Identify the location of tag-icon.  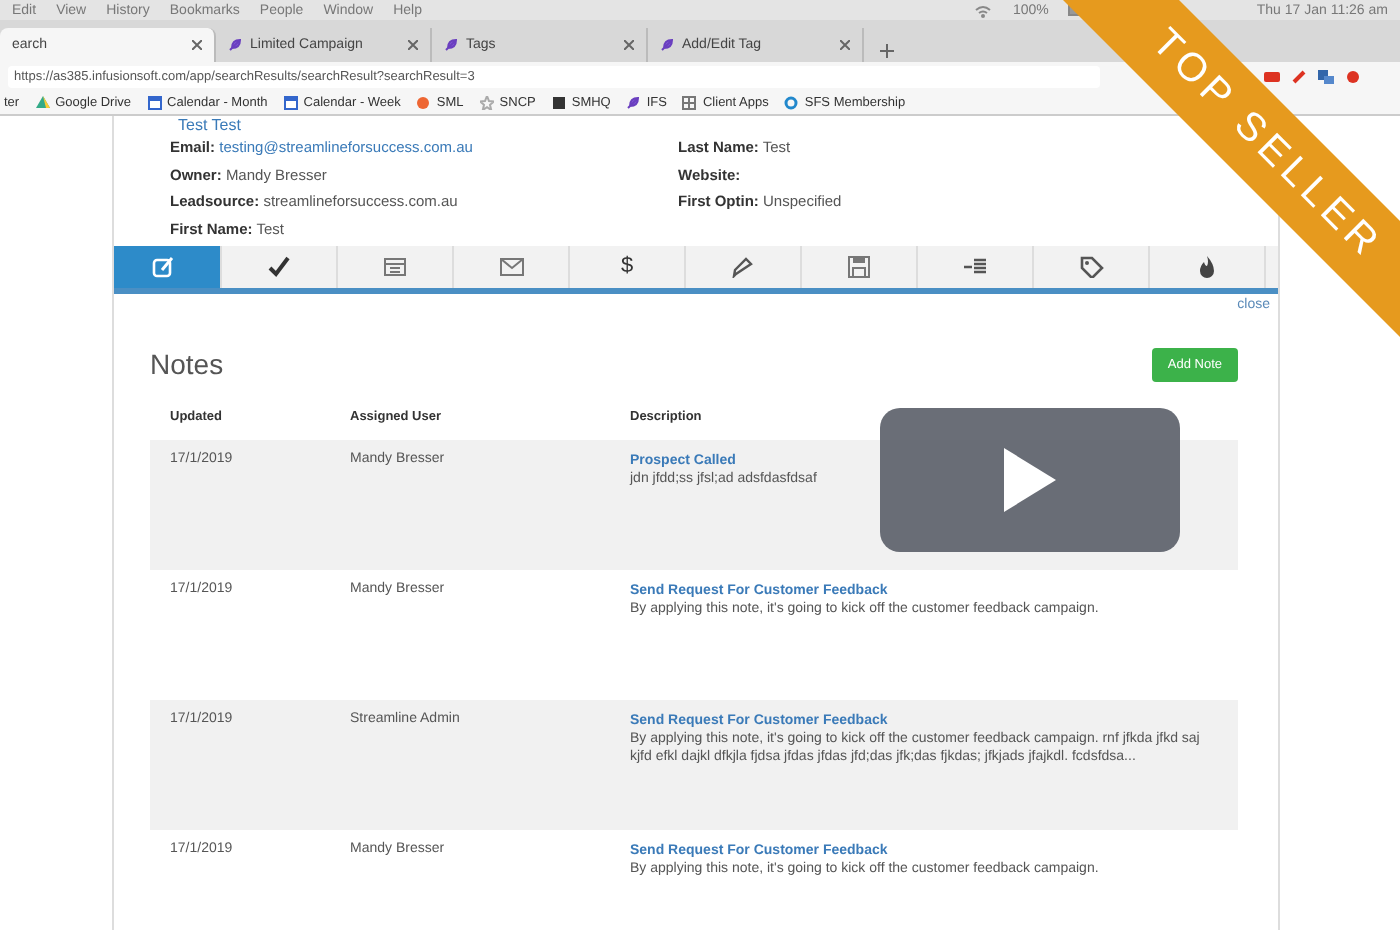
(1091, 266).